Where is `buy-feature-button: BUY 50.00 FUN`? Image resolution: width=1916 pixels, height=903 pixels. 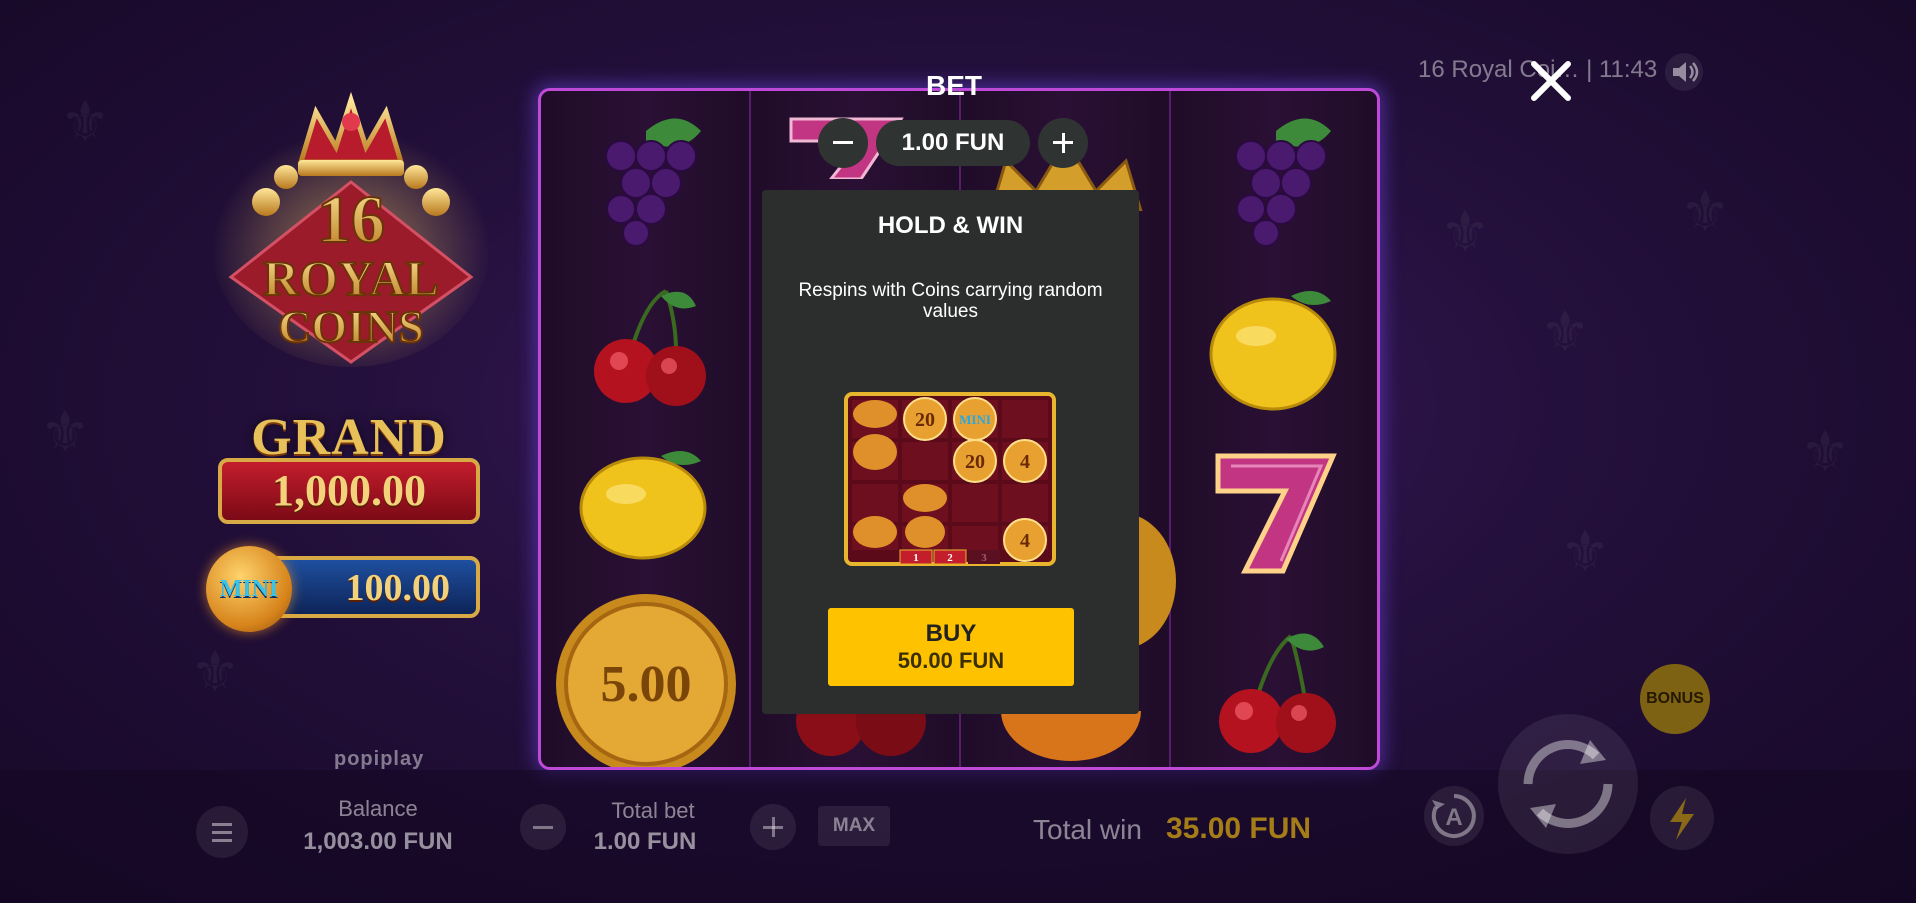
buy-feature-button: BUY 50.00 FUN is located at coordinates (951, 647).